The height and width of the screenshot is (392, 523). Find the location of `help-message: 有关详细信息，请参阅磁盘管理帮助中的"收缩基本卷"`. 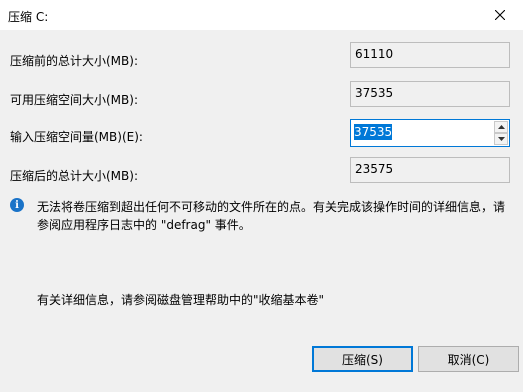

help-message: 有关详细信息，请参阅磁盘管理帮助中的"收缩基本卷" is located at coordinates (181, 300).